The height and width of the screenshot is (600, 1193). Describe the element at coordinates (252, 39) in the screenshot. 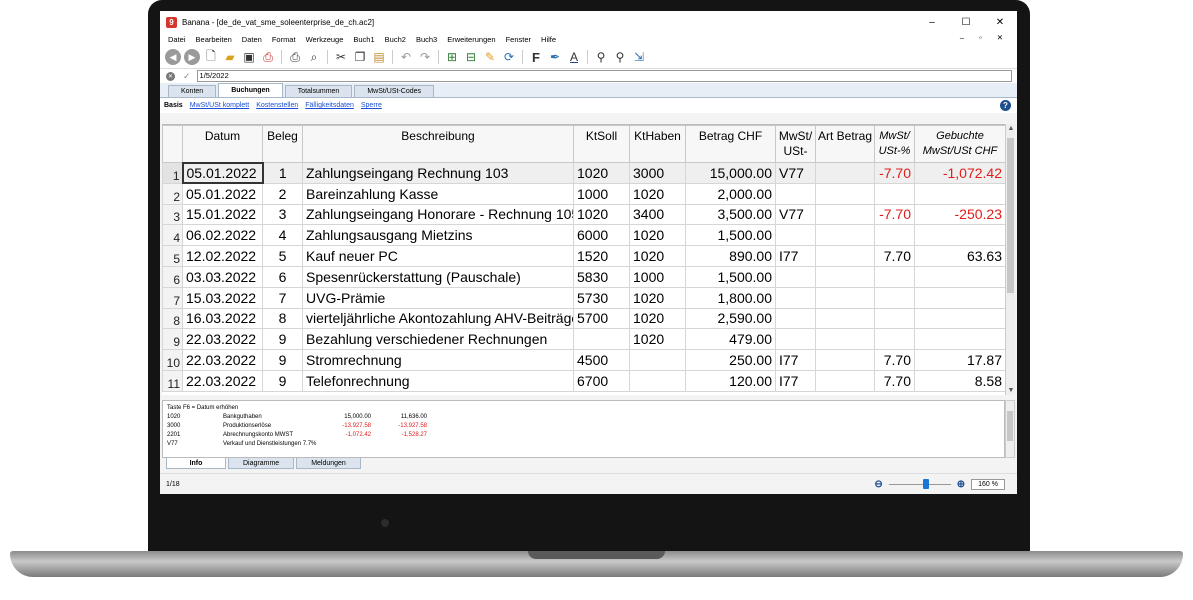

I see `menu-daten: Daten` at that location.